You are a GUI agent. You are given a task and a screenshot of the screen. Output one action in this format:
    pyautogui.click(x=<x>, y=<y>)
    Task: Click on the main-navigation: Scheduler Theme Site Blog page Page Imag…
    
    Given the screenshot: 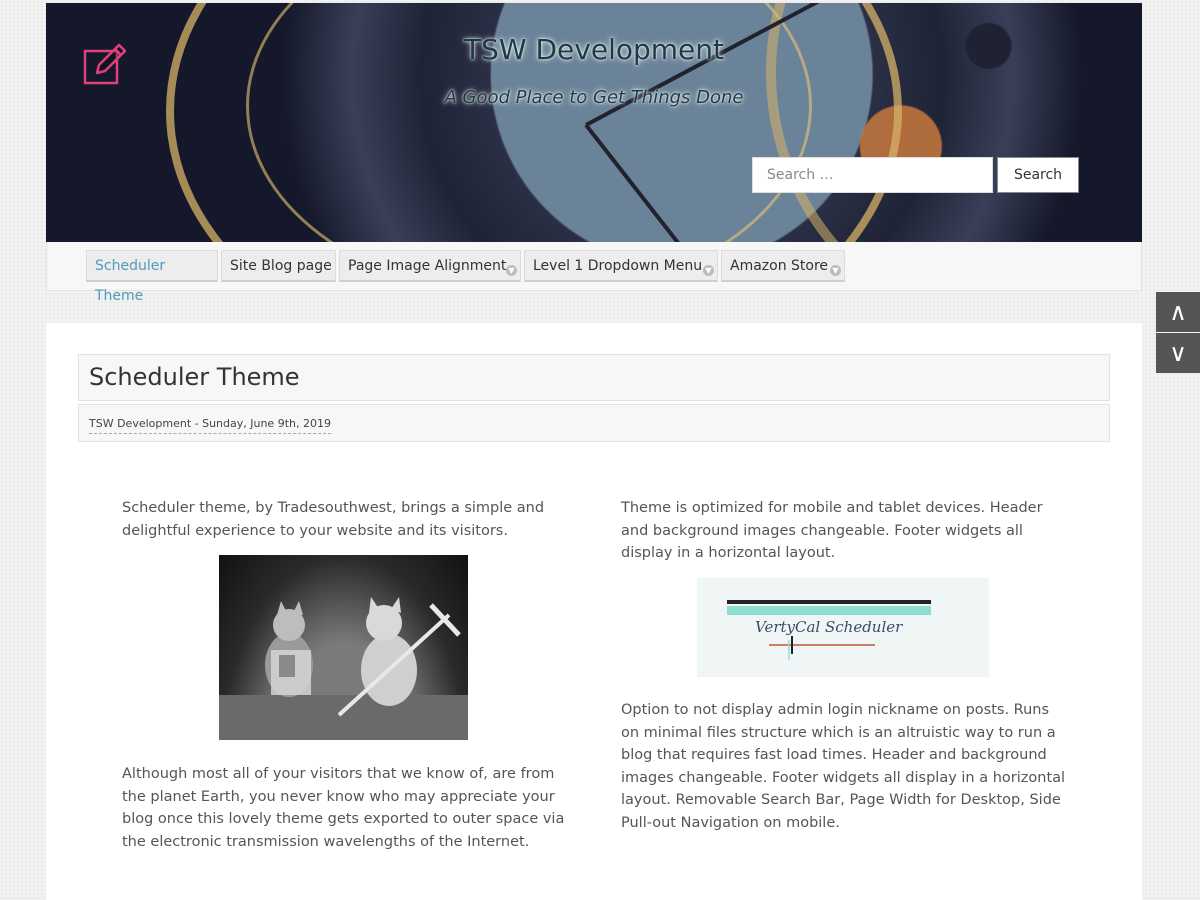 What is the action you would take?
    pyautogui.click(x=594, y=273)
    